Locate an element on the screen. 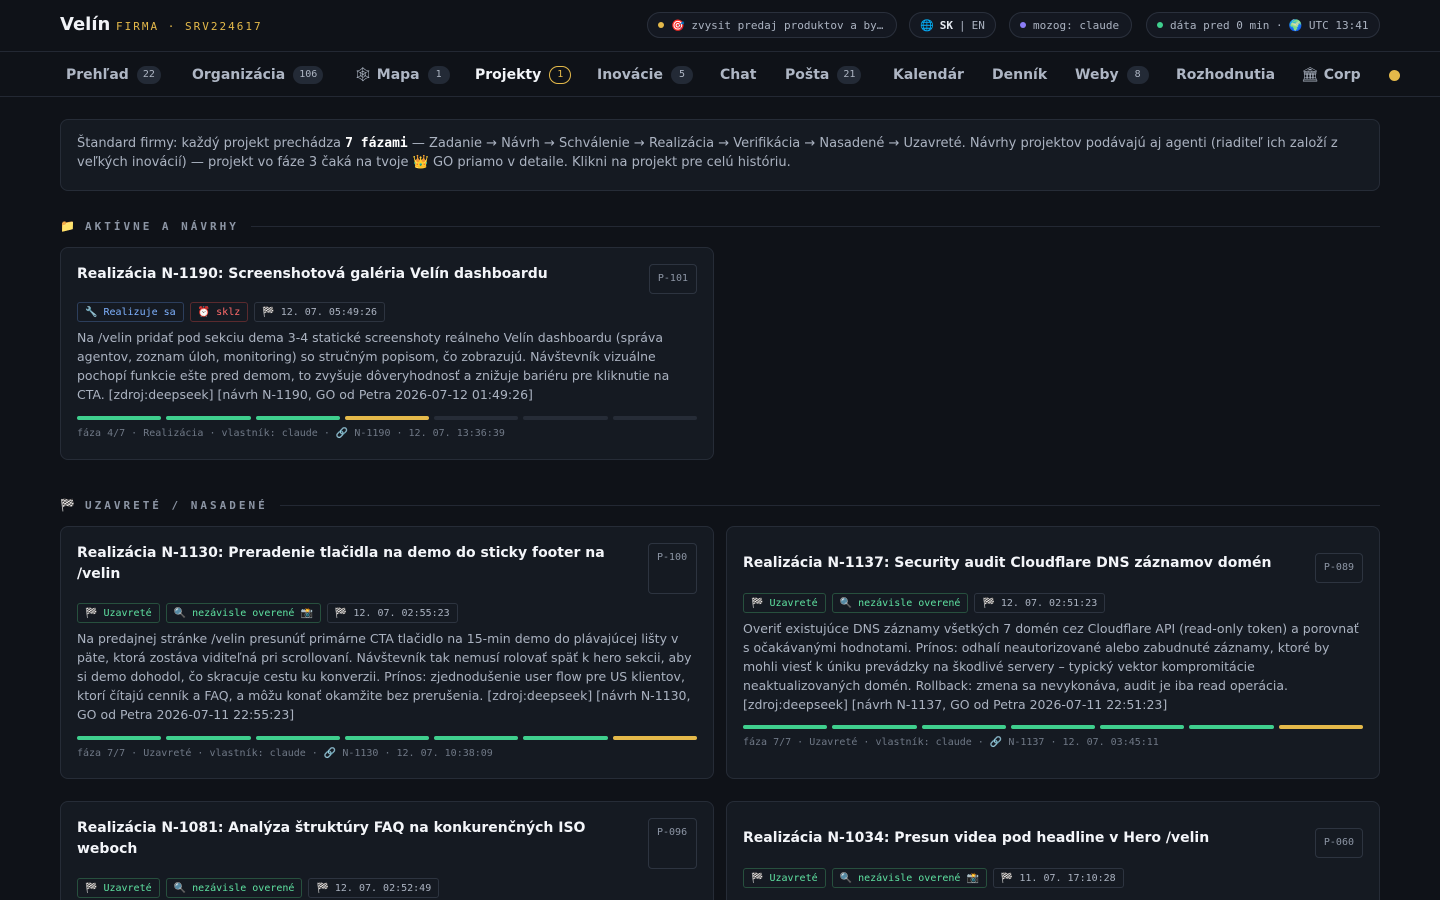  status-tag: 🔧 Realizuje sa is located at coordinates (130, 312).